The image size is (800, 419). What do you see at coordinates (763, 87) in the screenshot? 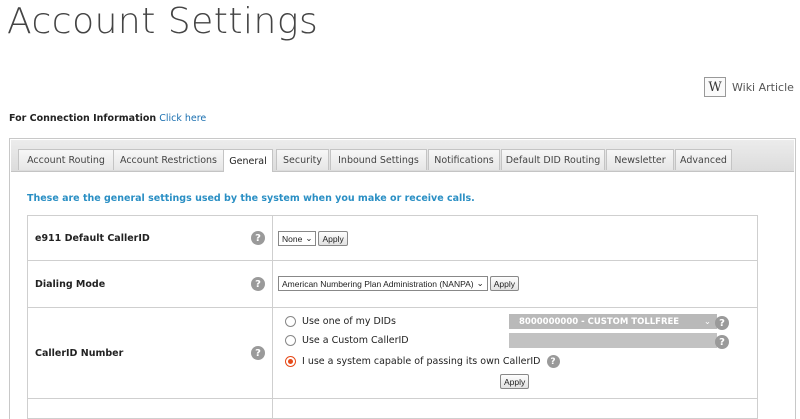
I see `wiki-article-label: Wiki Article` at bounding box center [763, 87].